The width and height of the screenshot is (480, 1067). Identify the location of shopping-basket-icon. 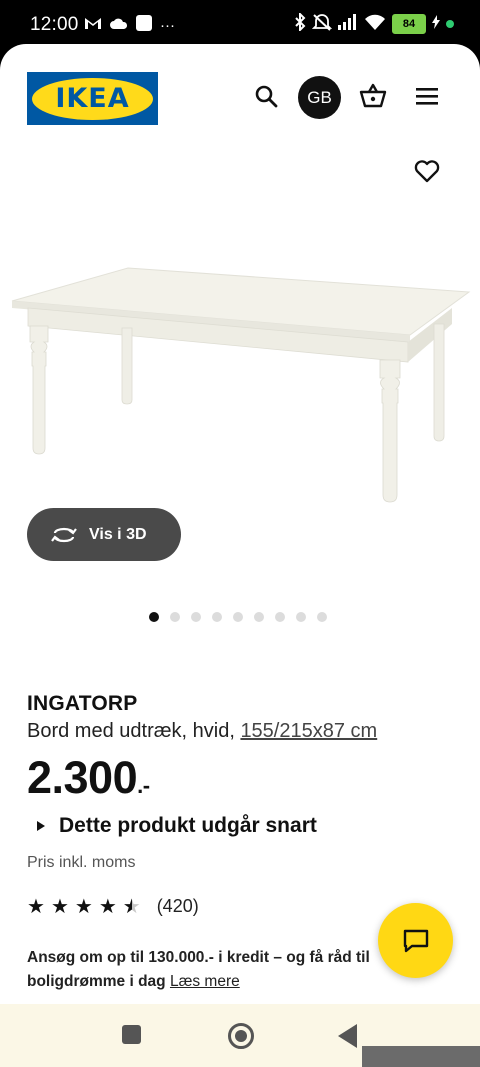
(373, 96).